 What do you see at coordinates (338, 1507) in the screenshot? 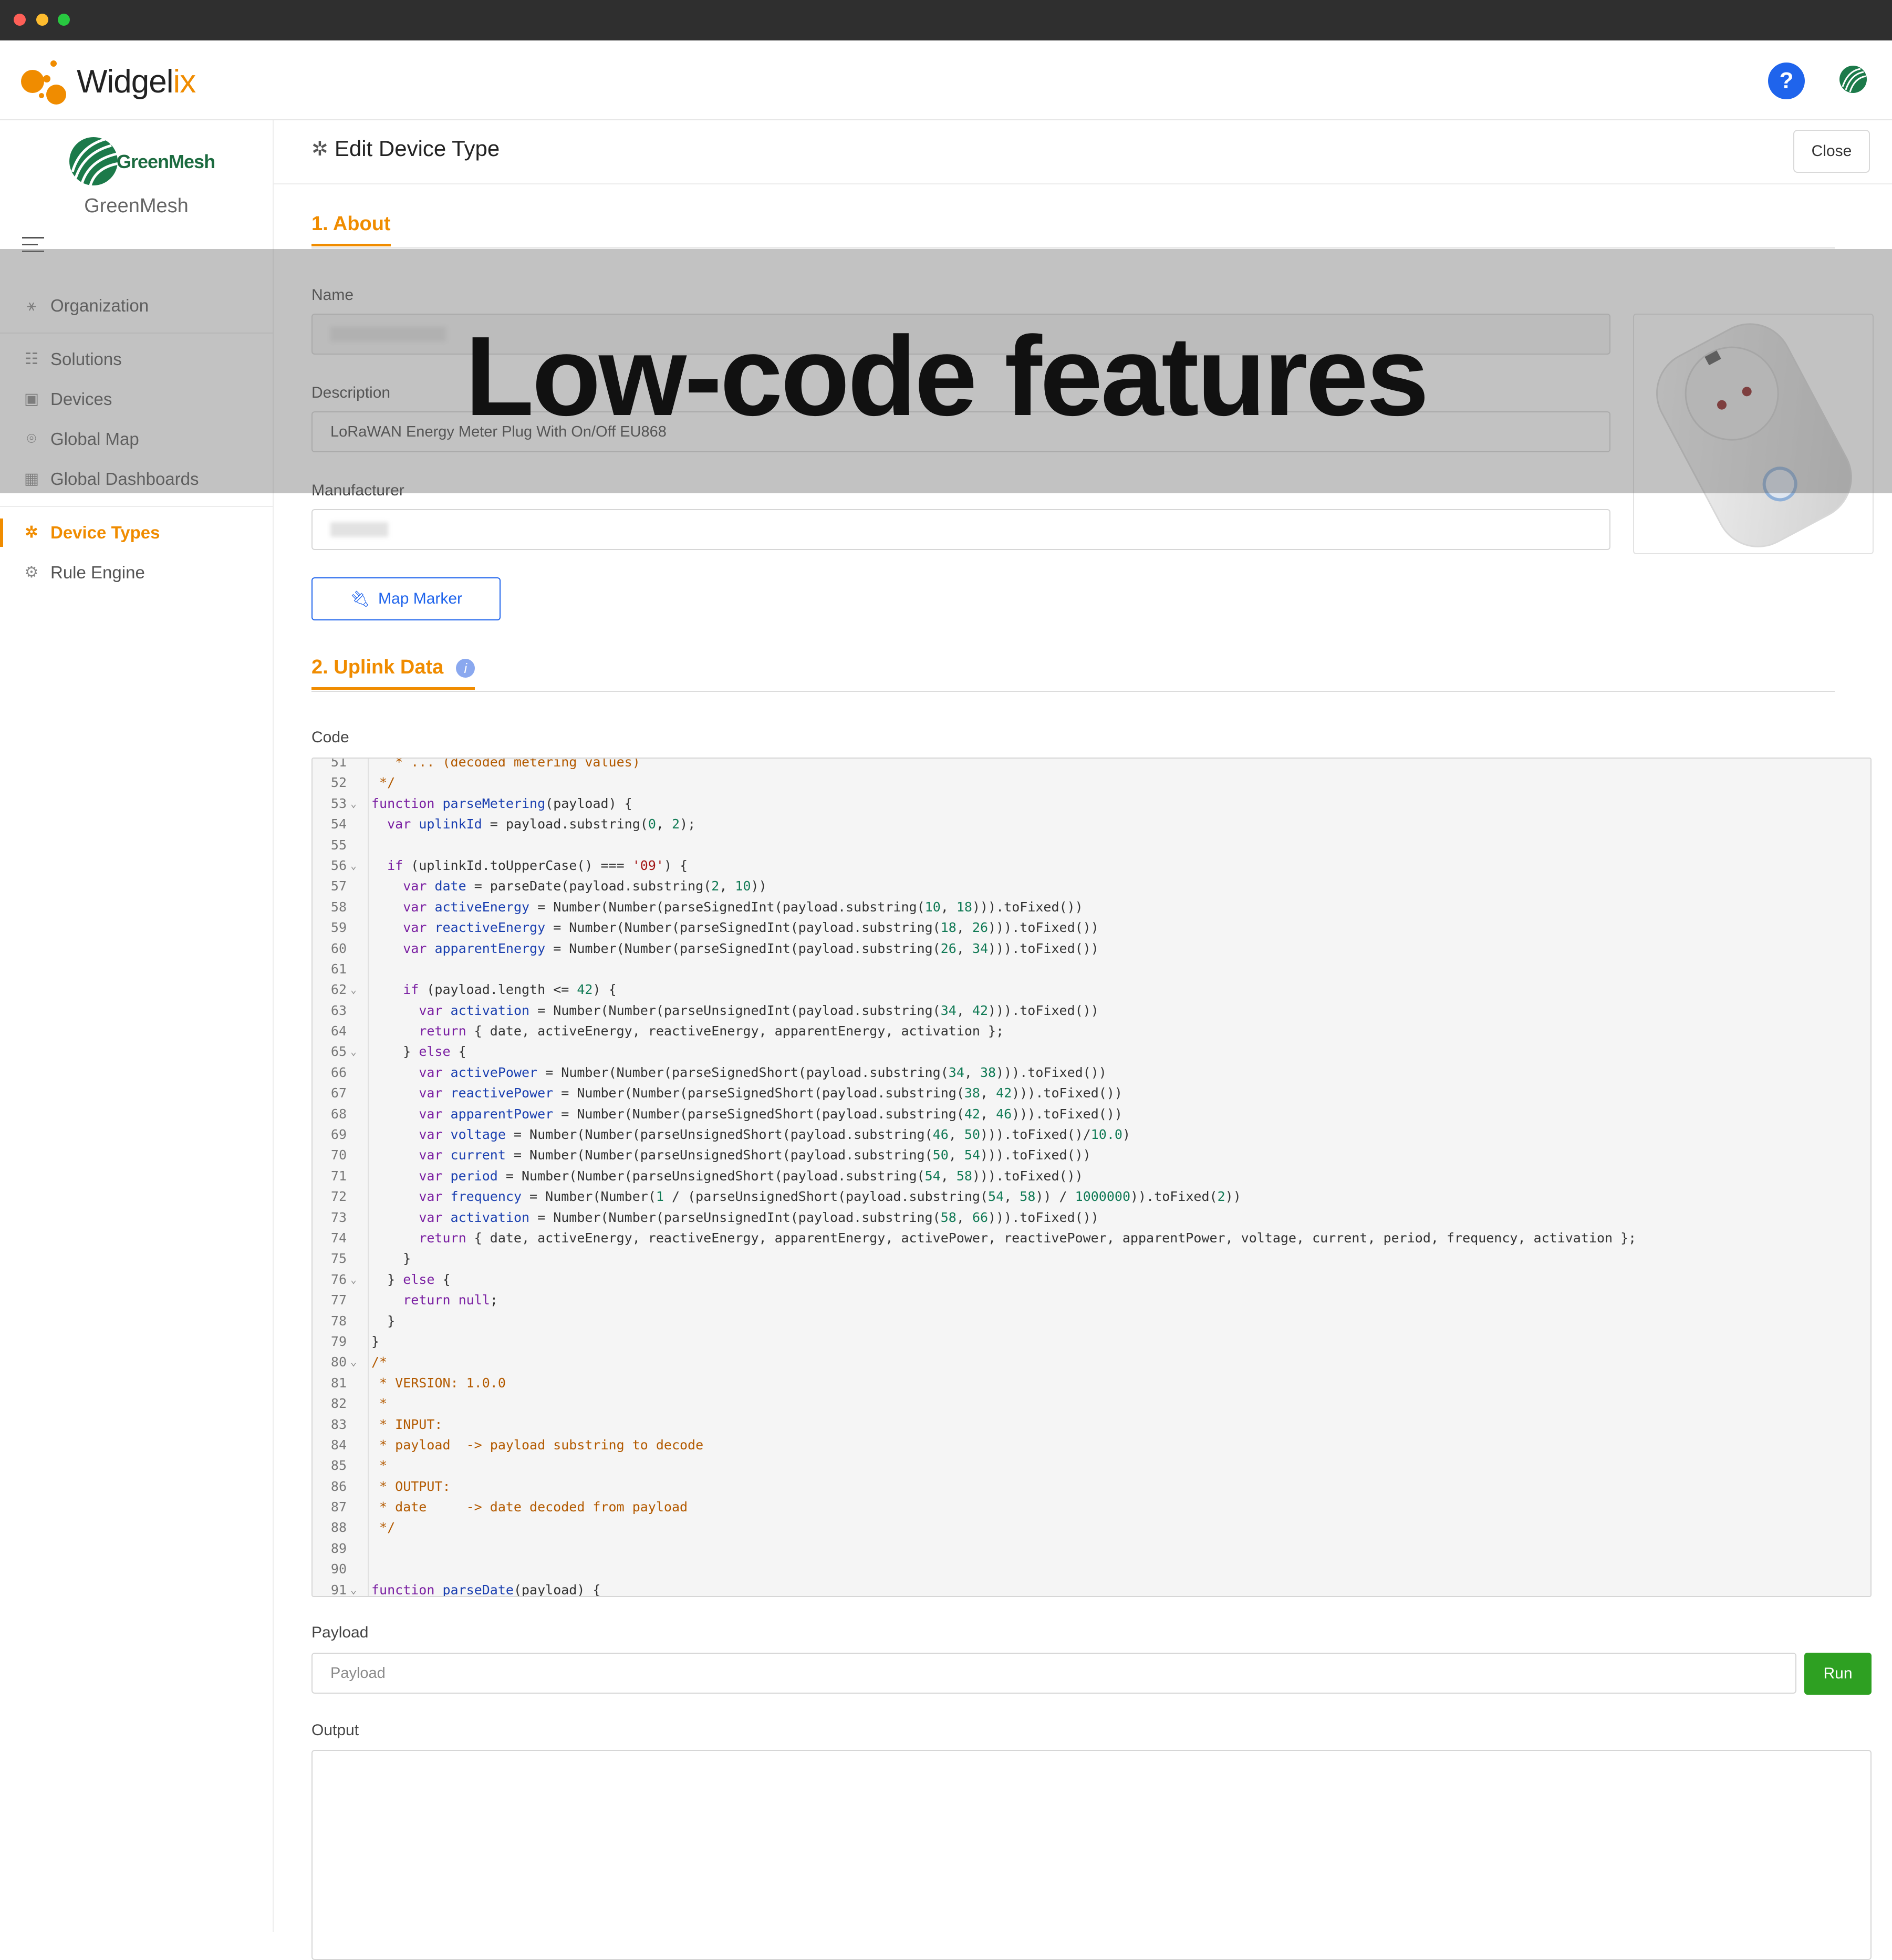
I see `line-number: 87` at bounding box center [338, 1507].